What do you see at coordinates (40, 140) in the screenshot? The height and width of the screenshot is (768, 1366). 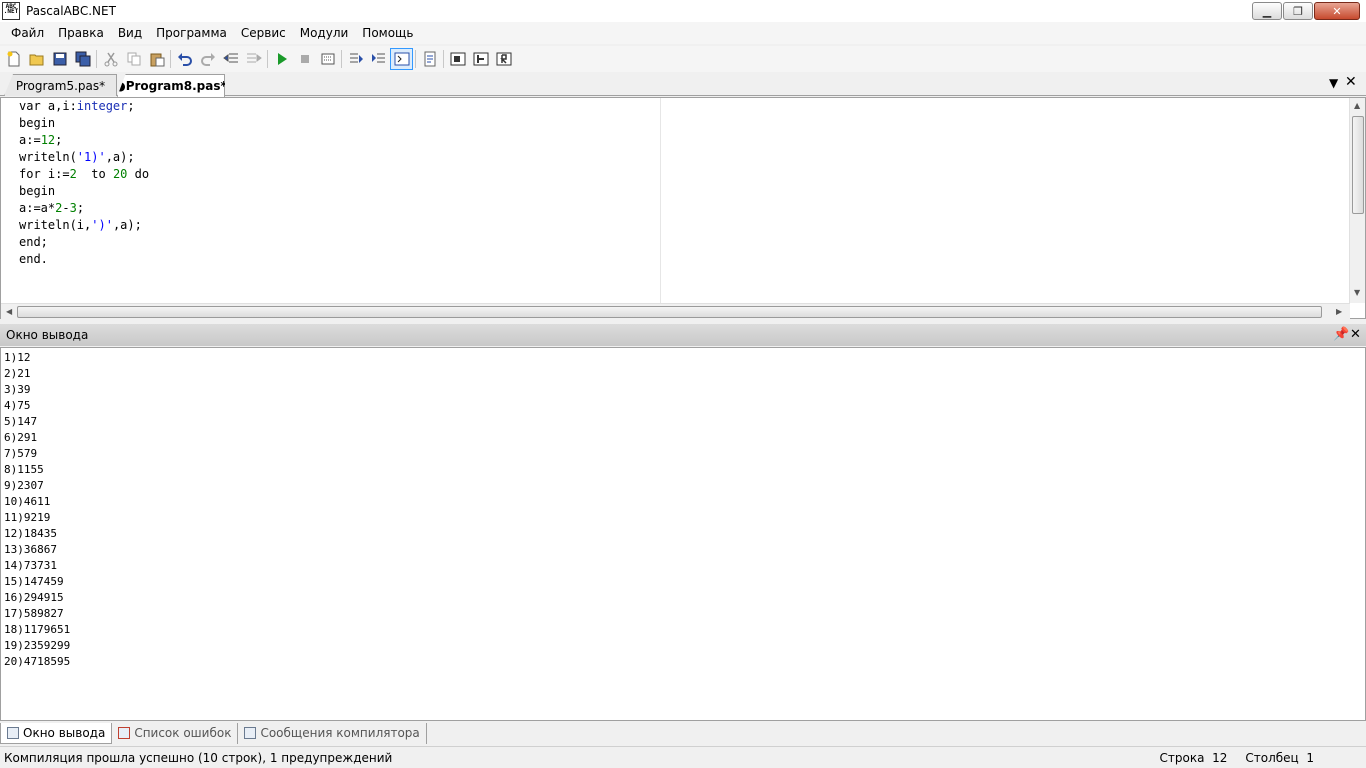 I see `code-line: a:=12;` at bounding box center [40, 140].